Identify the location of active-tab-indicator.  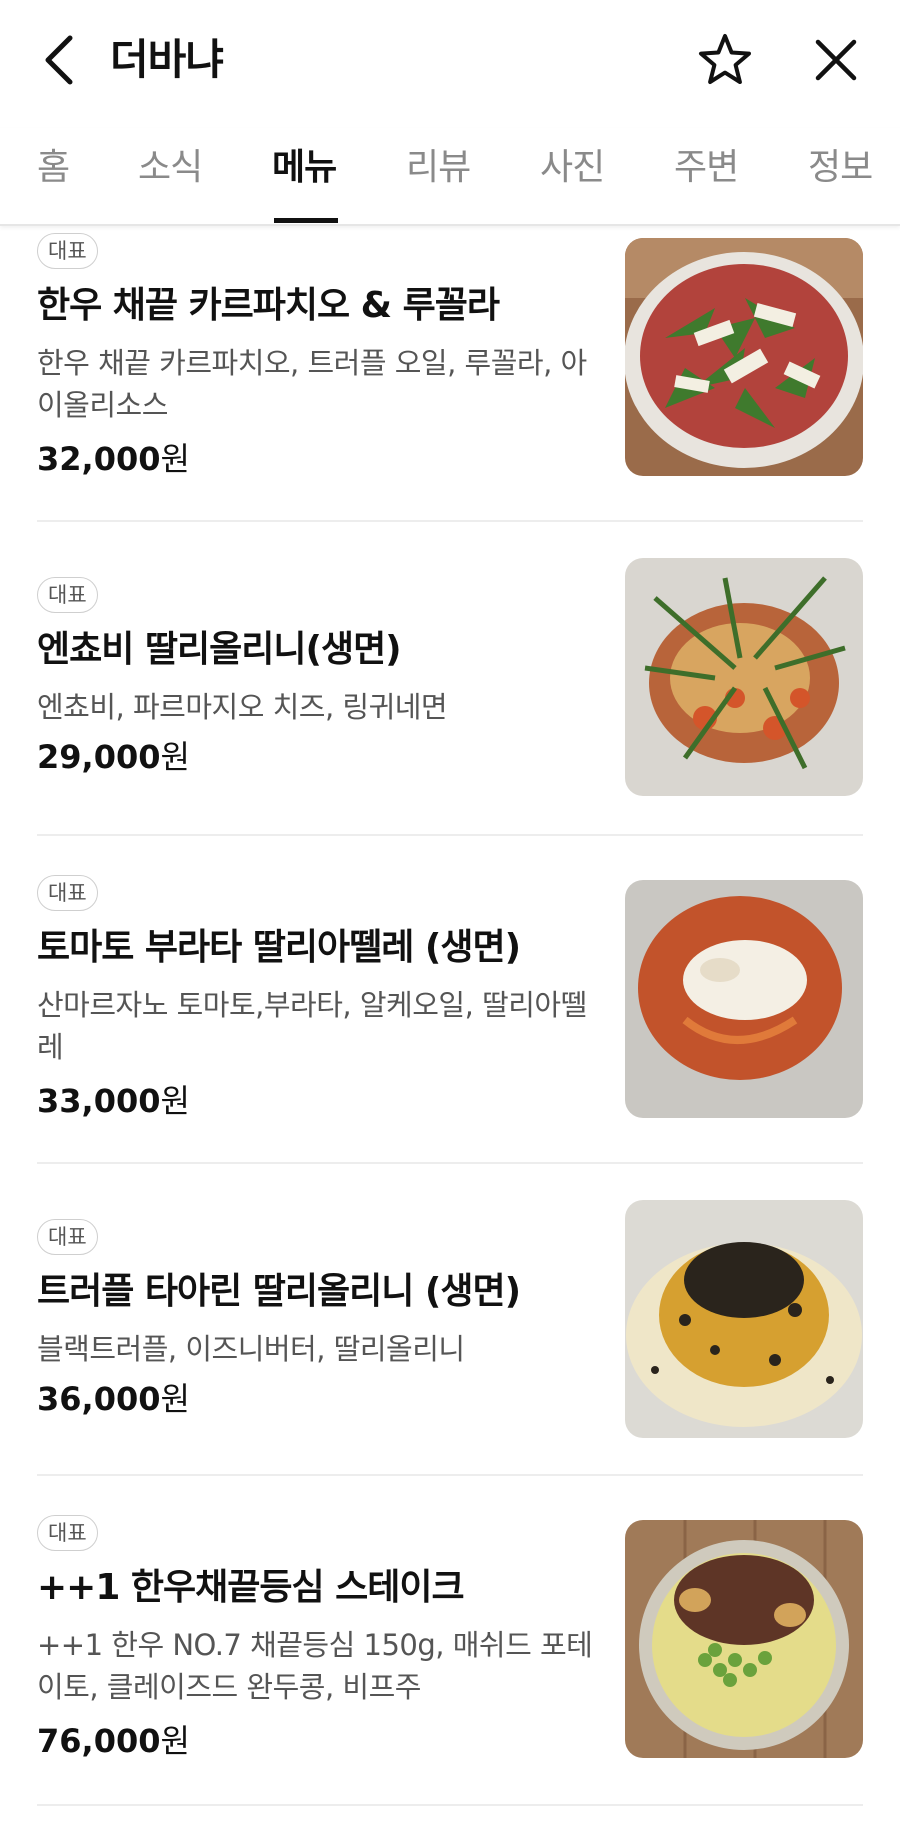
(306, 220).